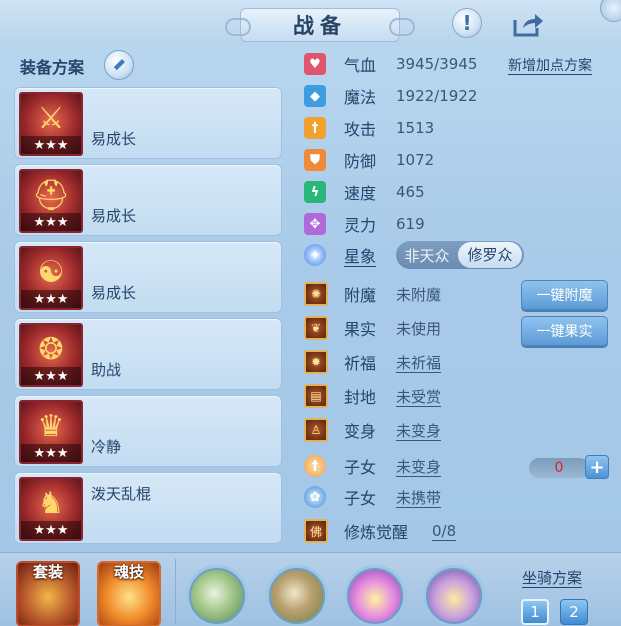  I want to click on extra-name: 变身, so click(360, 431).